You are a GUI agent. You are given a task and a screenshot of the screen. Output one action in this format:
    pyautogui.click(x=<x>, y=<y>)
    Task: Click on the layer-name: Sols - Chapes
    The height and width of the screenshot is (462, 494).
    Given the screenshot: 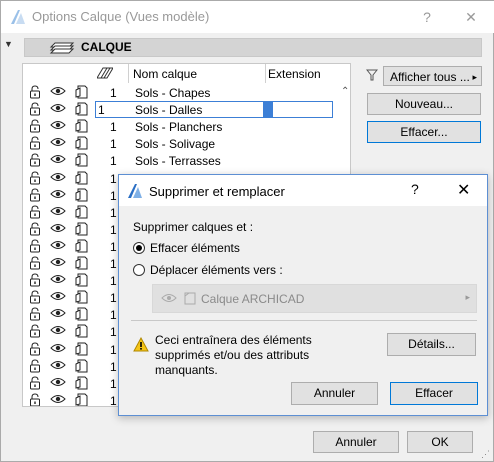 What is the action you would take?
    pyautogui.click(x=173, y=93)
    